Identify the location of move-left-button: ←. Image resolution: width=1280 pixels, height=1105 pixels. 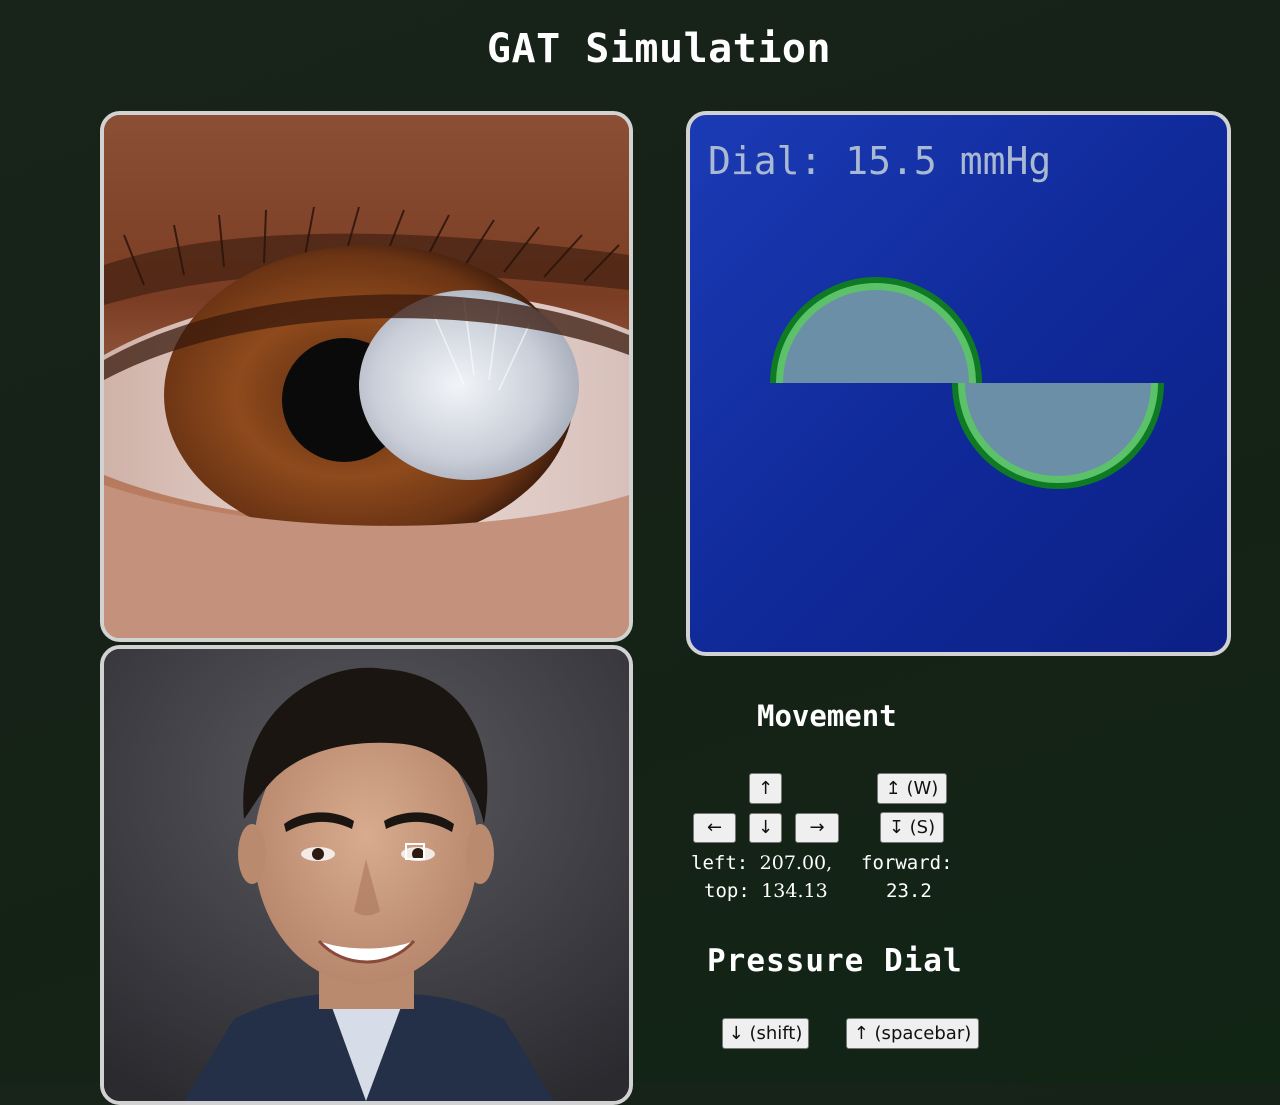
(714, 828).